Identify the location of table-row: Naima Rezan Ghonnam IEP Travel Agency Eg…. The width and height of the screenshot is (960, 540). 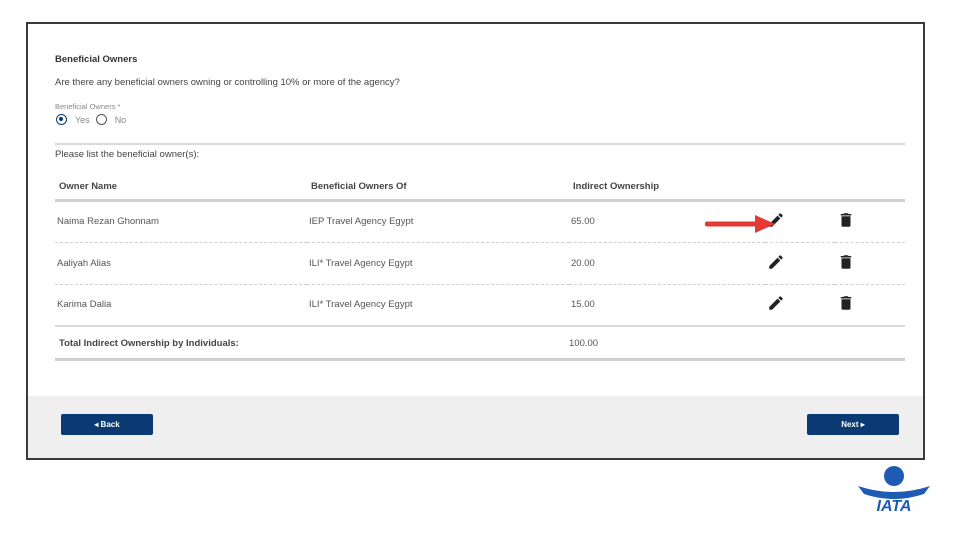
(480, 221).